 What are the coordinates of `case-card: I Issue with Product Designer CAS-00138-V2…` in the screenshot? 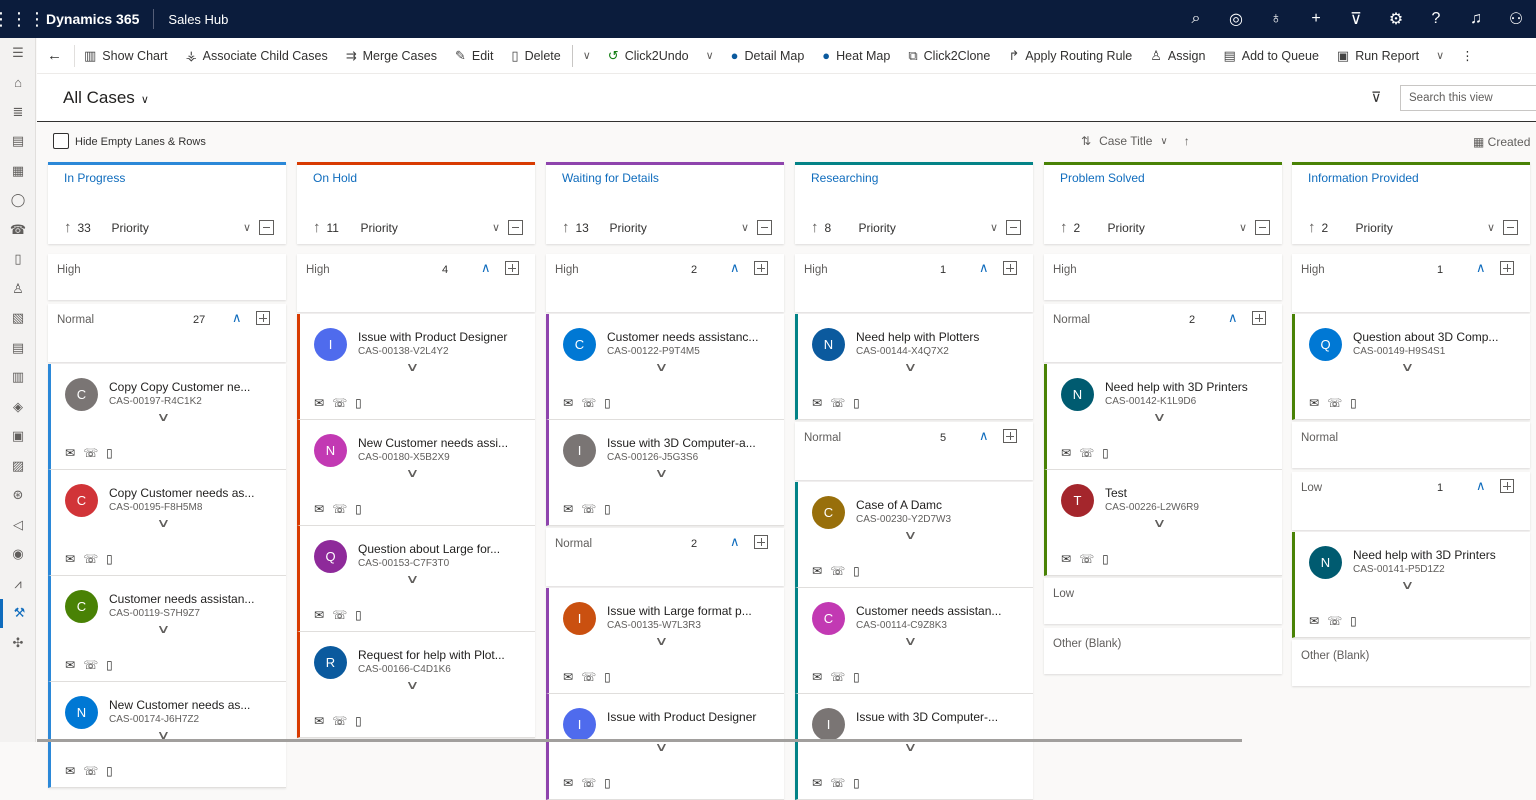 It's located at (416, 367).